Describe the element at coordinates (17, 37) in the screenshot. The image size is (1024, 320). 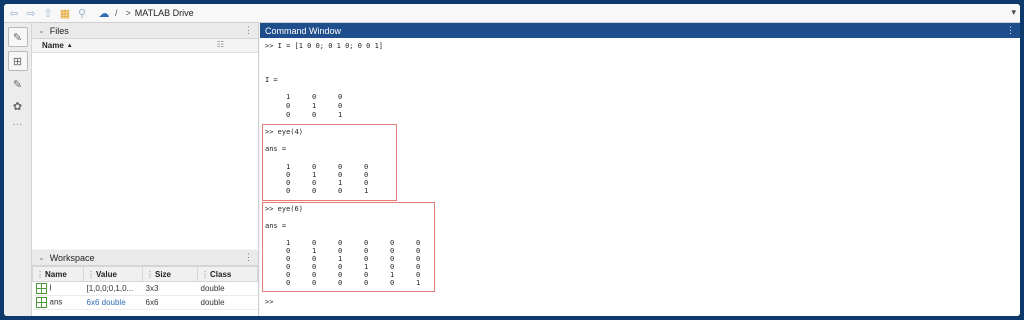
I see `files-panel-icon: ✎` at that location.